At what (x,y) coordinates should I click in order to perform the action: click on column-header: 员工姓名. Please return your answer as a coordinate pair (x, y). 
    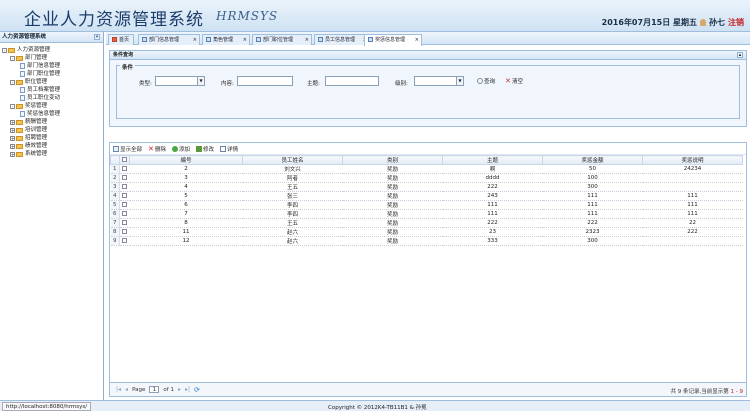
    Looking at the image, I should click on (292, 160).